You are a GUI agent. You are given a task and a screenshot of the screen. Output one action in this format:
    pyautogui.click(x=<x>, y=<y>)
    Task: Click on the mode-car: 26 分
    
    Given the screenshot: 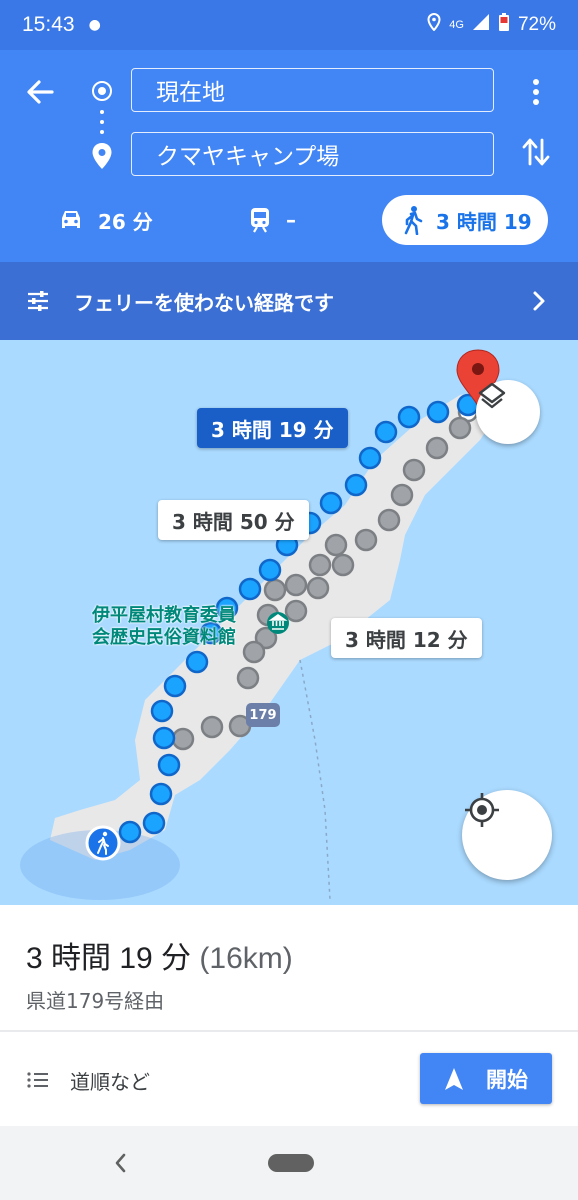 What is the action you would take?
    pyautogui.click(x=105, y=220)
    